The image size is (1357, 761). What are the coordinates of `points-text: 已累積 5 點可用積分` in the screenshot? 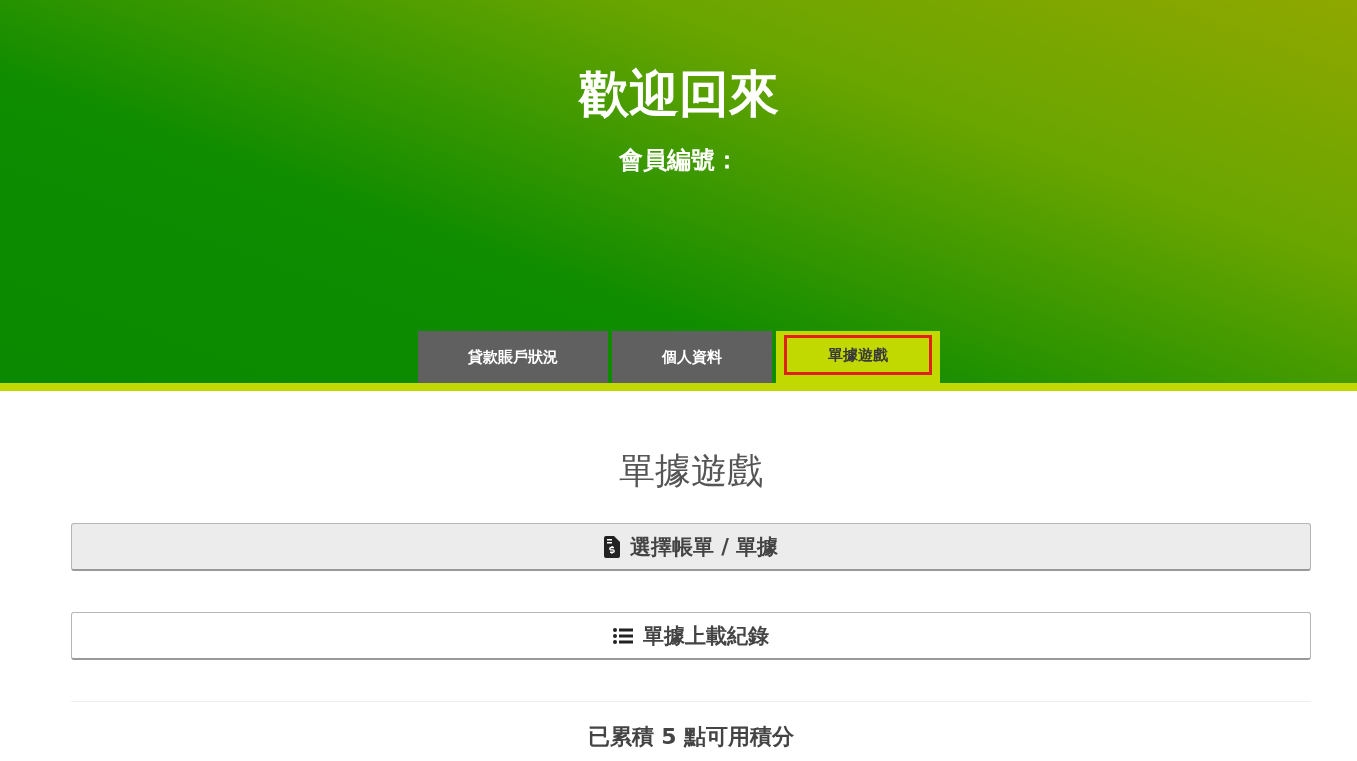 It's located at (691, 737).